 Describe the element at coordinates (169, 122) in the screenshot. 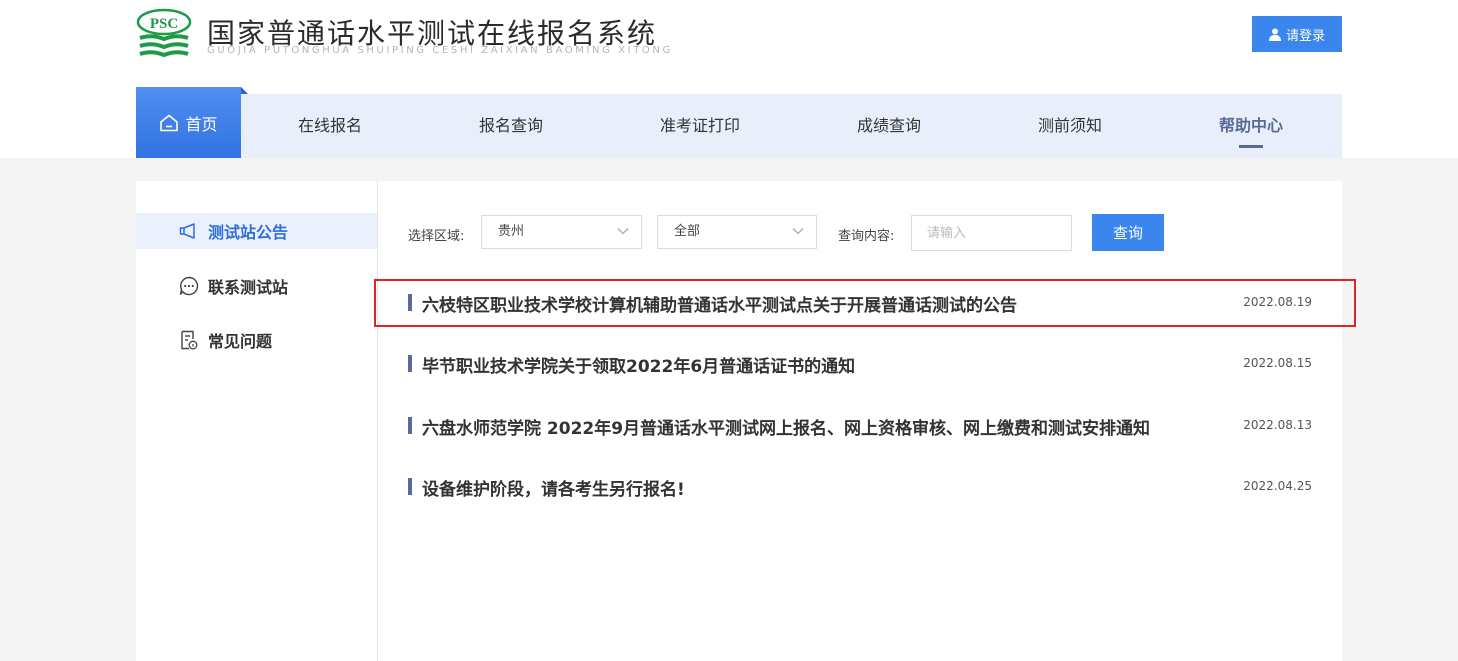

I see `home-icon` at that location.